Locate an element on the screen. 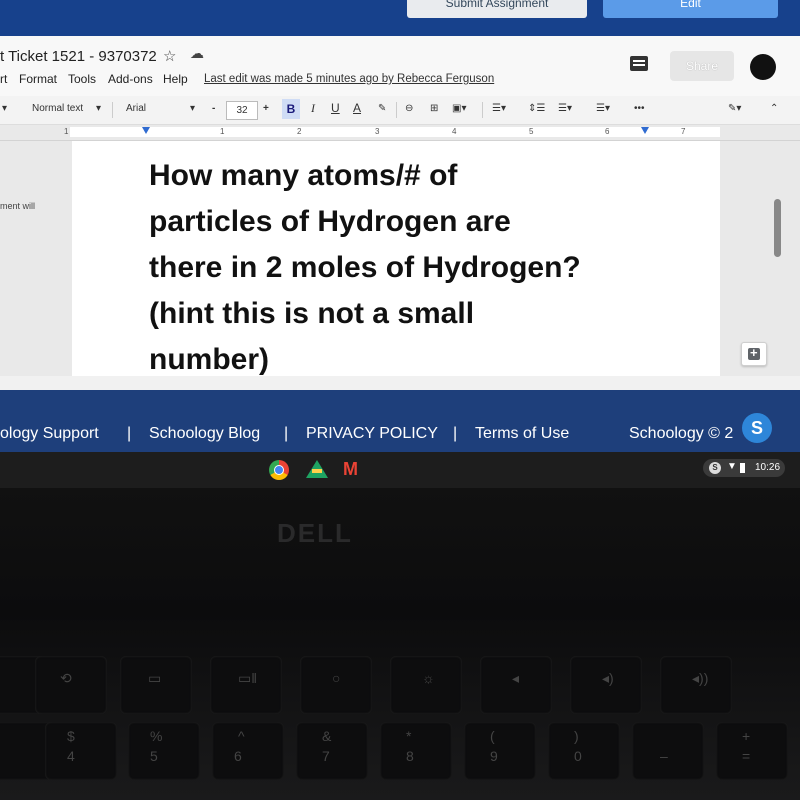  align-icon: ☰▾ is located at coordinates (499, 108).